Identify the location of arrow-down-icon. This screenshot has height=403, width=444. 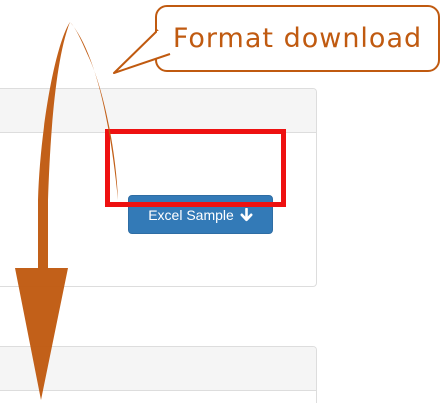
(246, 214).